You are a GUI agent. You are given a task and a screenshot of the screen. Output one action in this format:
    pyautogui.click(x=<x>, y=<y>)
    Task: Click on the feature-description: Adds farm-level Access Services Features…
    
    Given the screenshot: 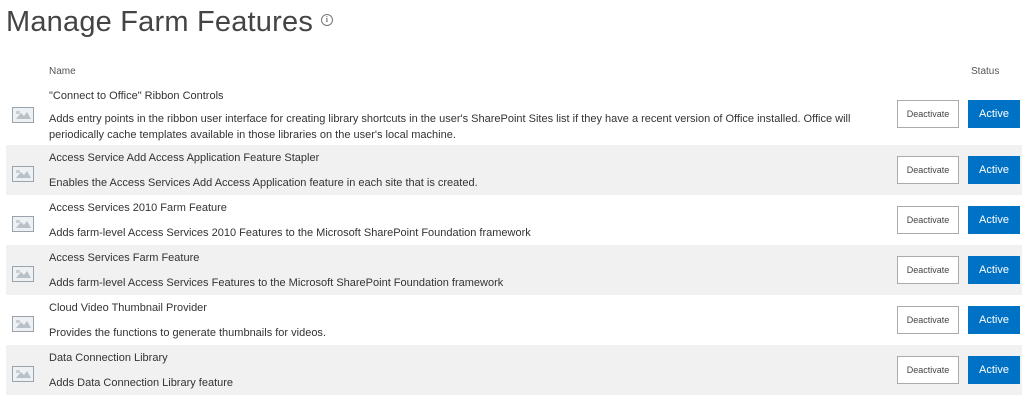 What is the action you would take?
    pyautogui.click(x=276, y=283)
    